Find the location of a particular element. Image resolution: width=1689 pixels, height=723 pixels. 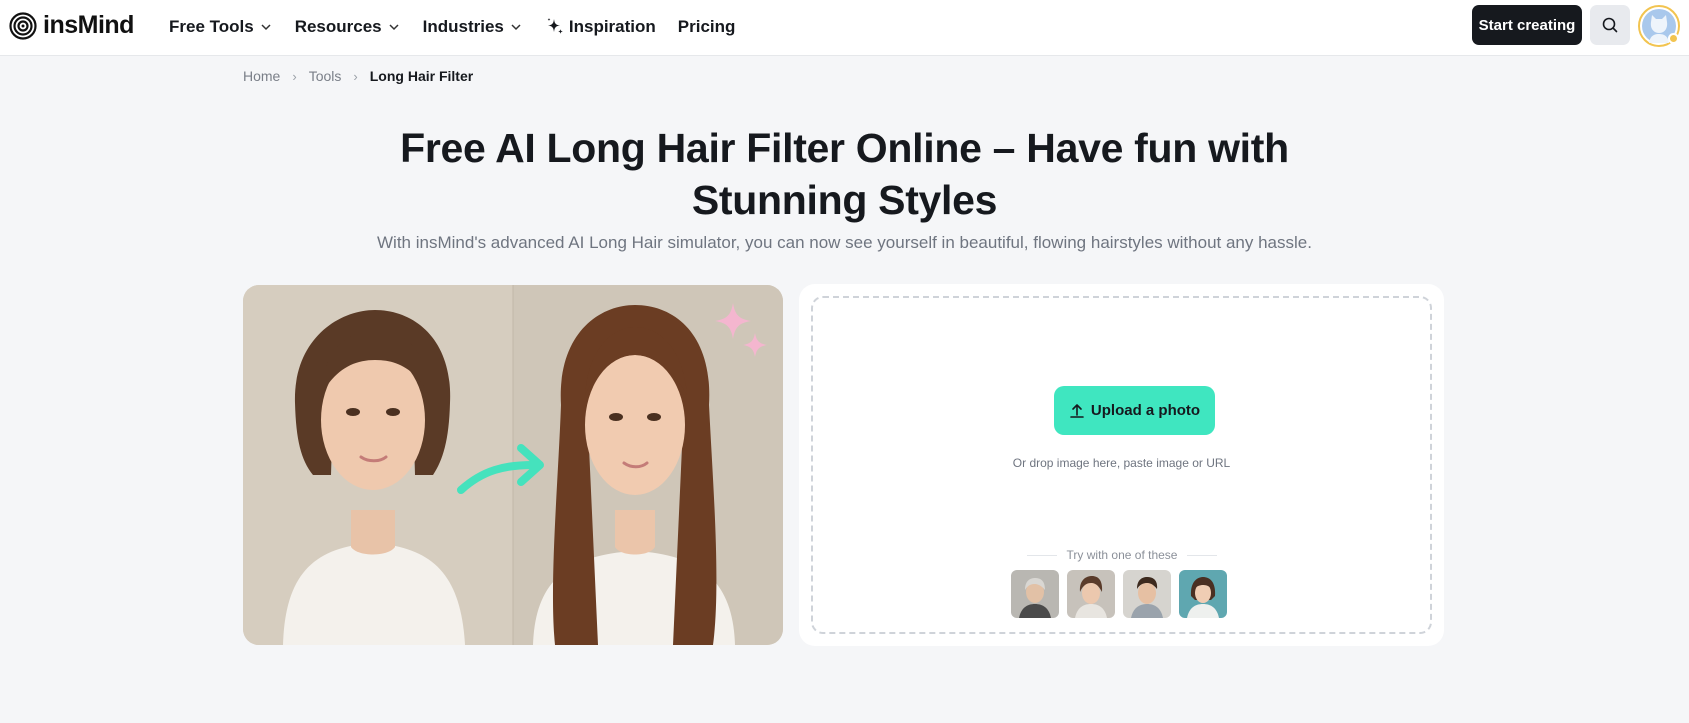

brand-name: insMind is located at coordinates (88, 25).